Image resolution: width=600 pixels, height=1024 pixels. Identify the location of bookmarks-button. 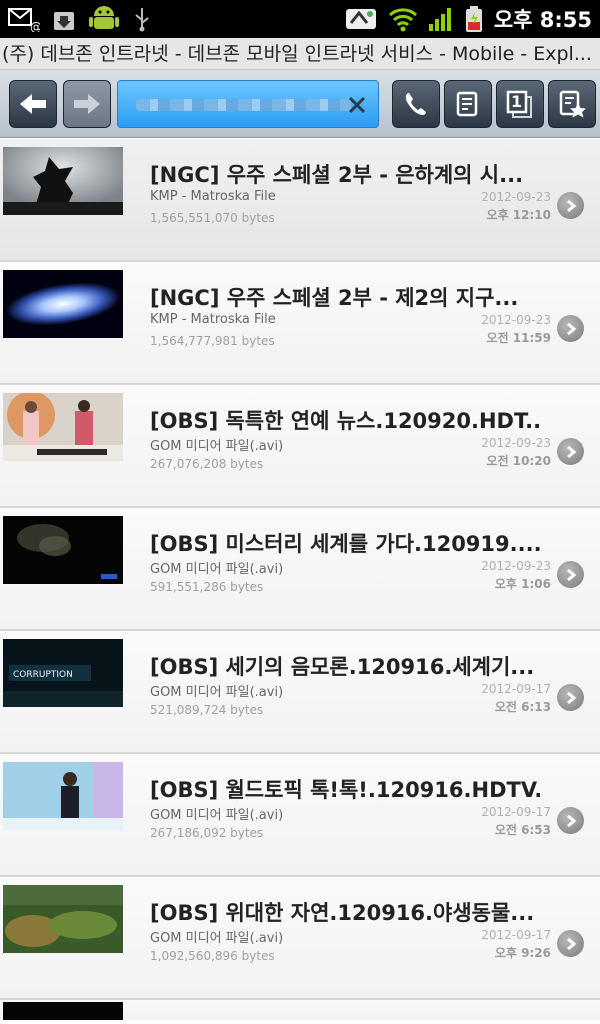
(572, 104).